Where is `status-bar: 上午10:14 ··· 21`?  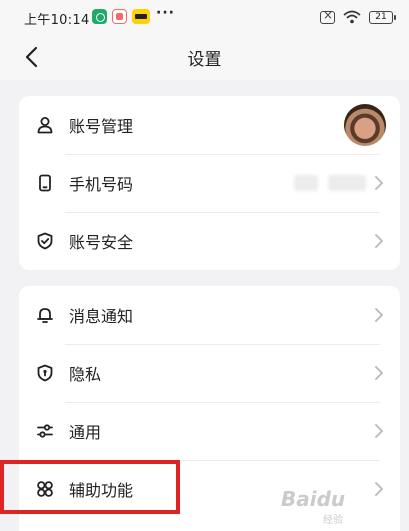 status-bar: 上午10:14 ··· 21 is located at coordinates (204, 17).